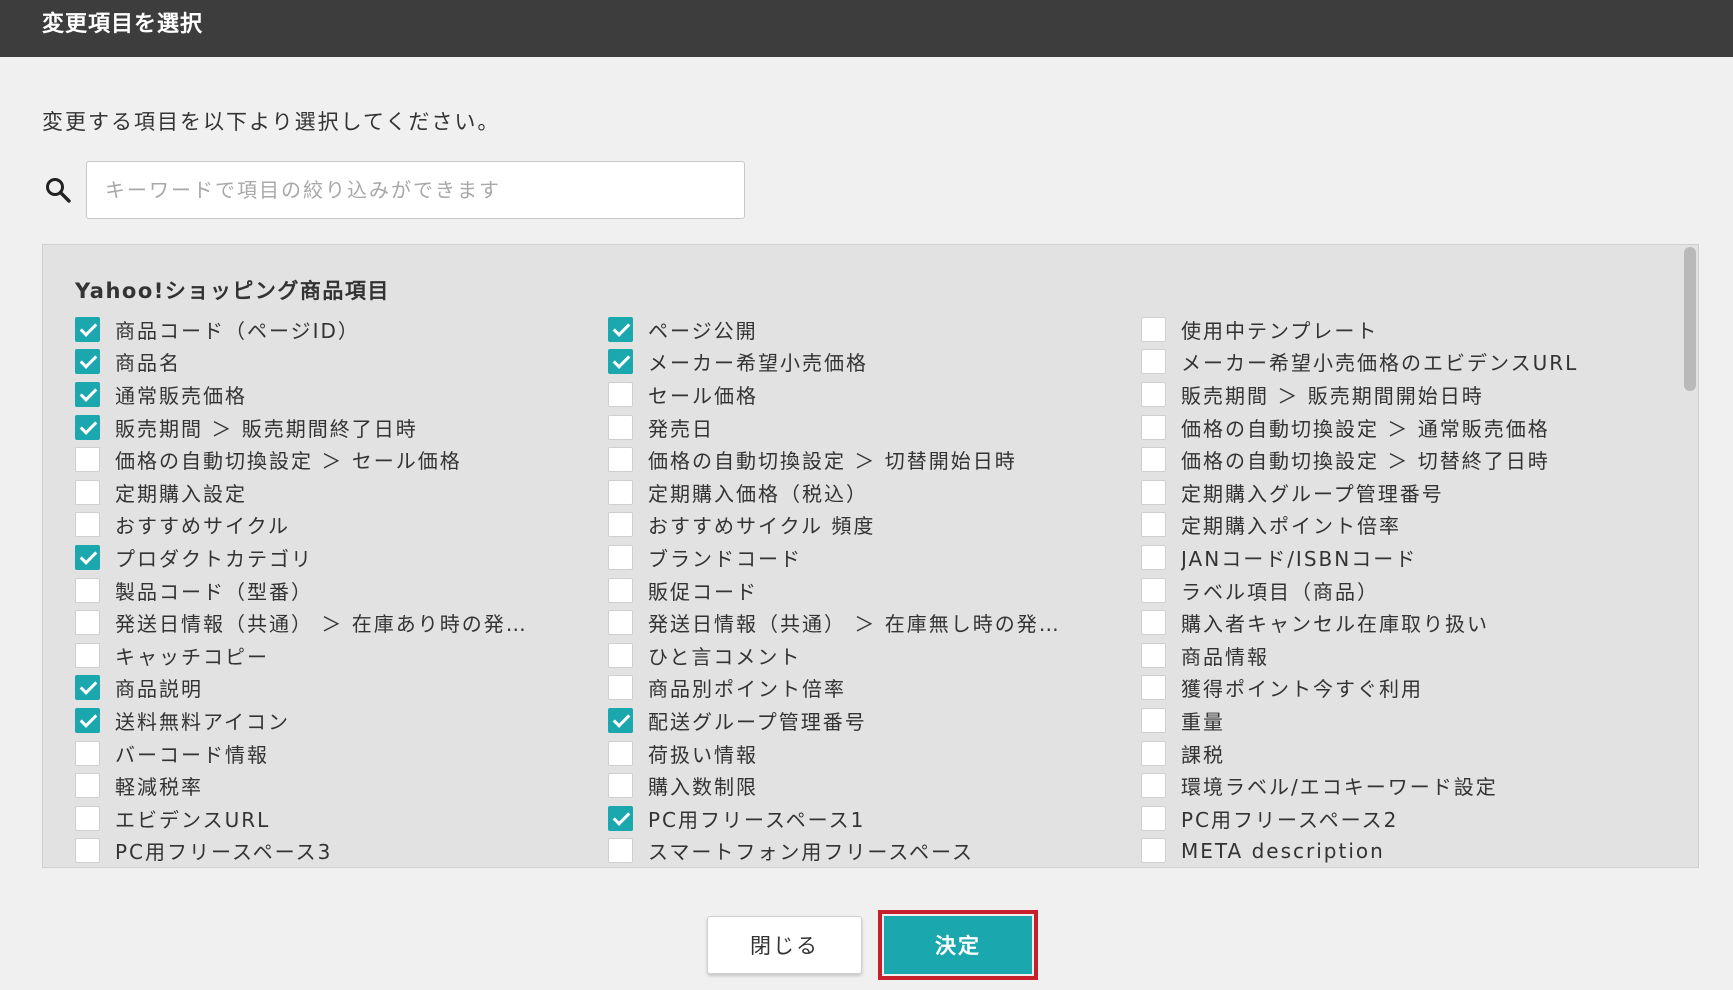  Describe the element at coordinates (341, 329) in the screenshot. I see `checkbox-item: 商品コード（ページID）` at that location.